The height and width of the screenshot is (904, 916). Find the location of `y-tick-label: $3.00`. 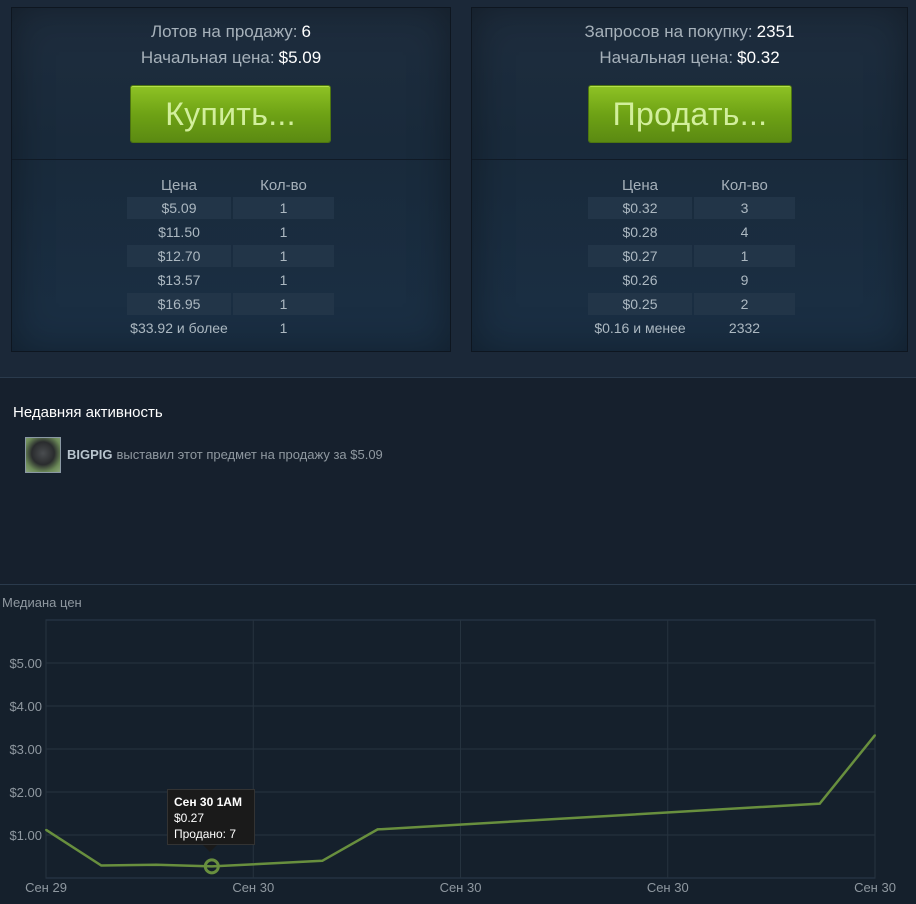

y-tick-label: $3.00 is located at coordinates (25, 749).